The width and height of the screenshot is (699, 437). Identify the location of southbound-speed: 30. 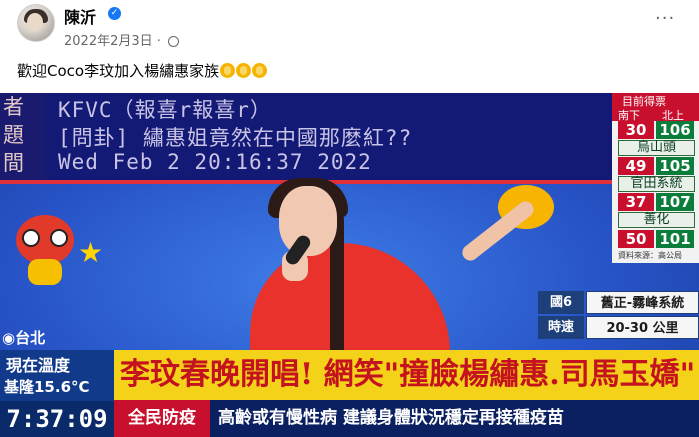
(636, 130).